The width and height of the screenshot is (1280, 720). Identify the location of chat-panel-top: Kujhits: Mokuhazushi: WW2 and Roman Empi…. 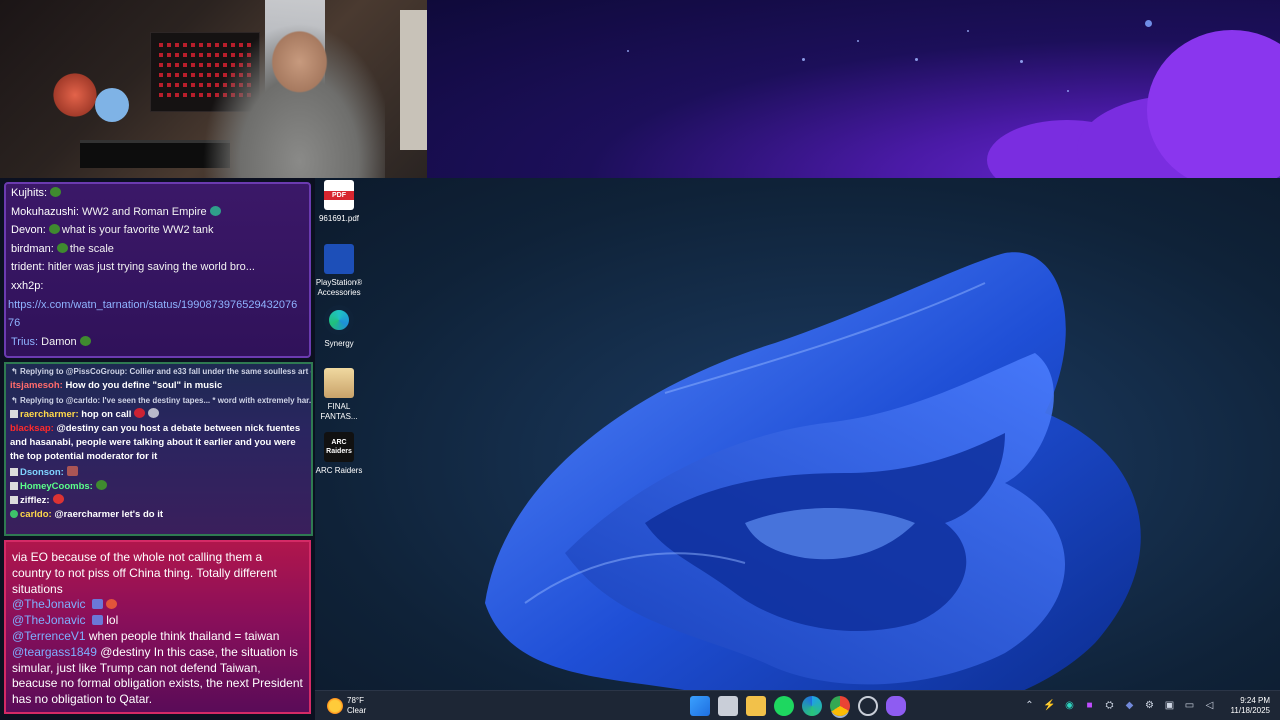
(157, 270).